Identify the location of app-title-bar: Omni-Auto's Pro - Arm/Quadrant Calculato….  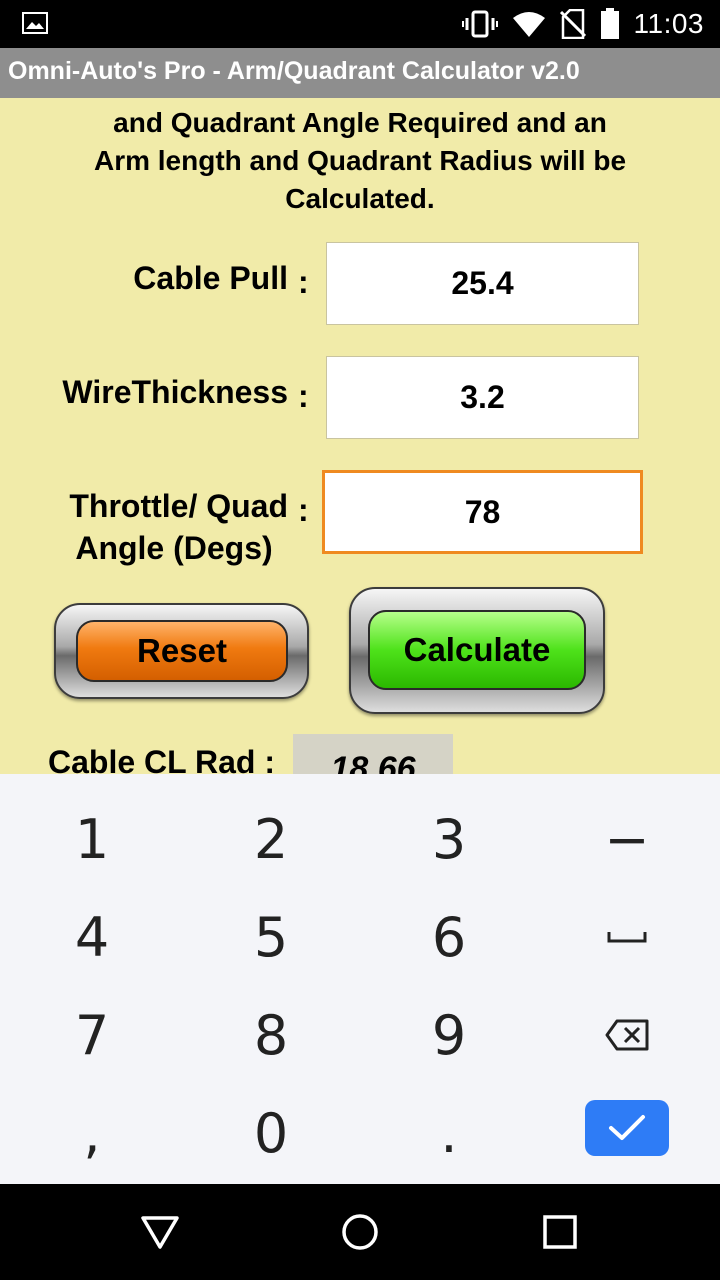
(360, 73).